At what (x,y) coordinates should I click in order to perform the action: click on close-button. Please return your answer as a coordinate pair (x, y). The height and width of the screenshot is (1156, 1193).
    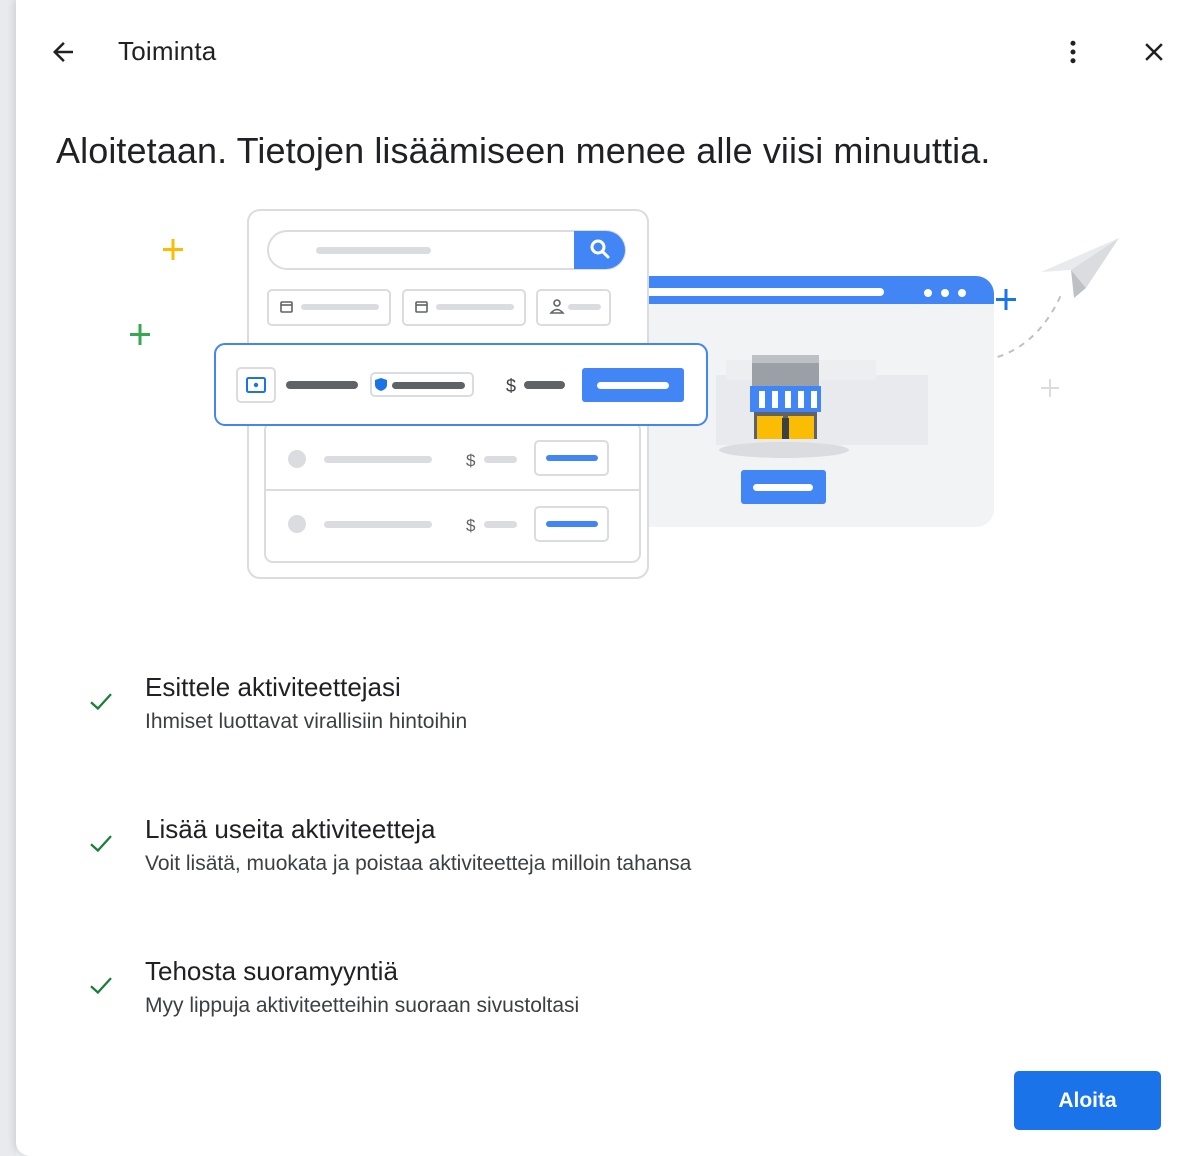
    Looking at the image, I should click on (1154, 52).